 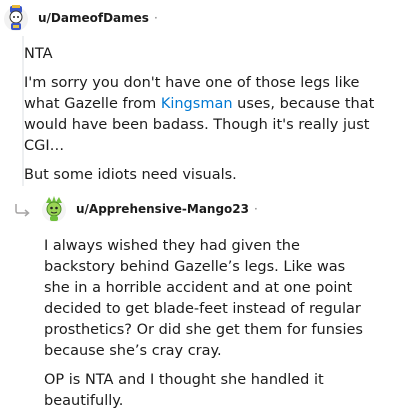 I want to click on comment-header: u/DameofDames ·, so click(x=80, y=18).